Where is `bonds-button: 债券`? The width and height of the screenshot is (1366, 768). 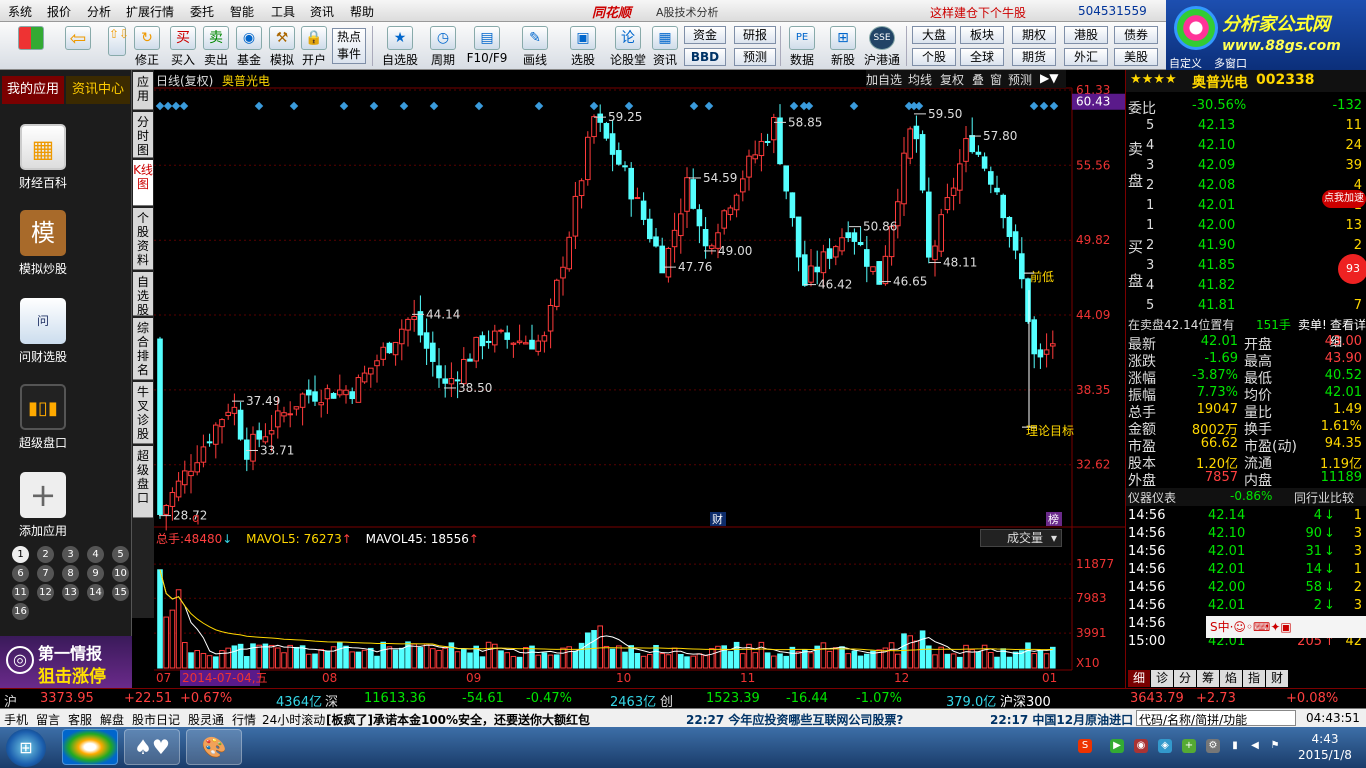 bonds-button: 债券 is located at coordinates (1136, 35).